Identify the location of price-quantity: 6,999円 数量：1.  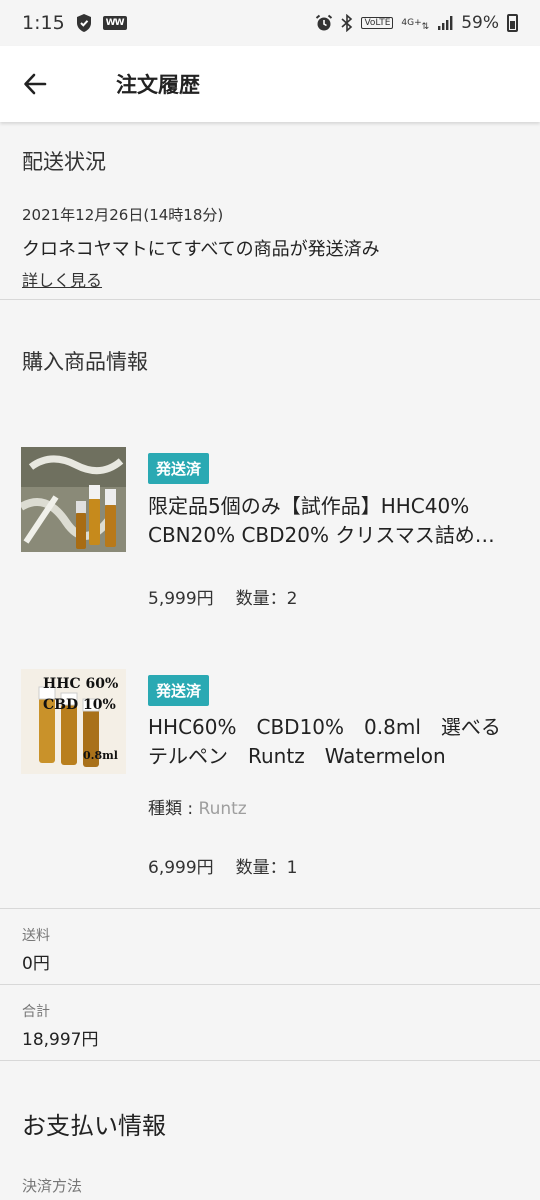
(223, 865).